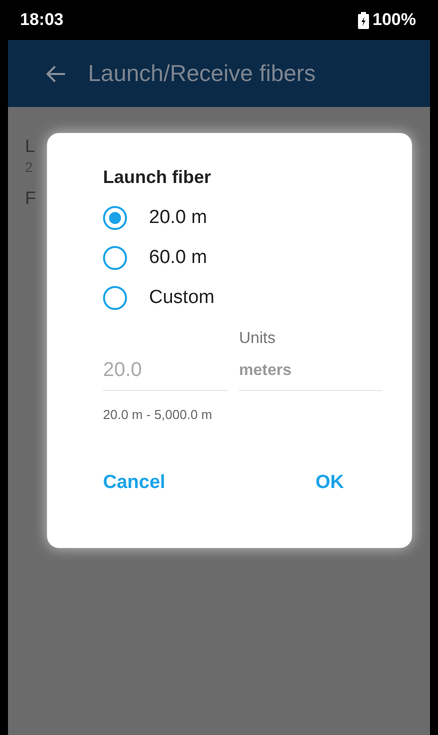 Image resolution: width=438 pixels, height=735 pixels. I want to click on background-text: F, so click(30, 198).